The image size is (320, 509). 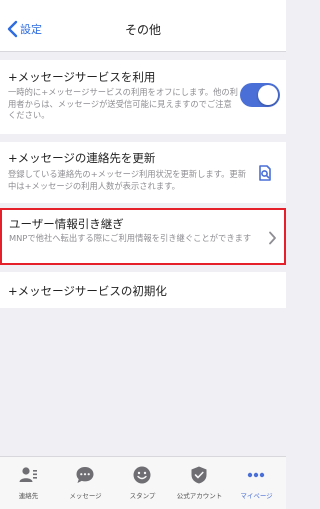 What do you see at coordinates (199, 475) in the screenshot?
I see `official-account-icon` at bounding box center [199, 475].